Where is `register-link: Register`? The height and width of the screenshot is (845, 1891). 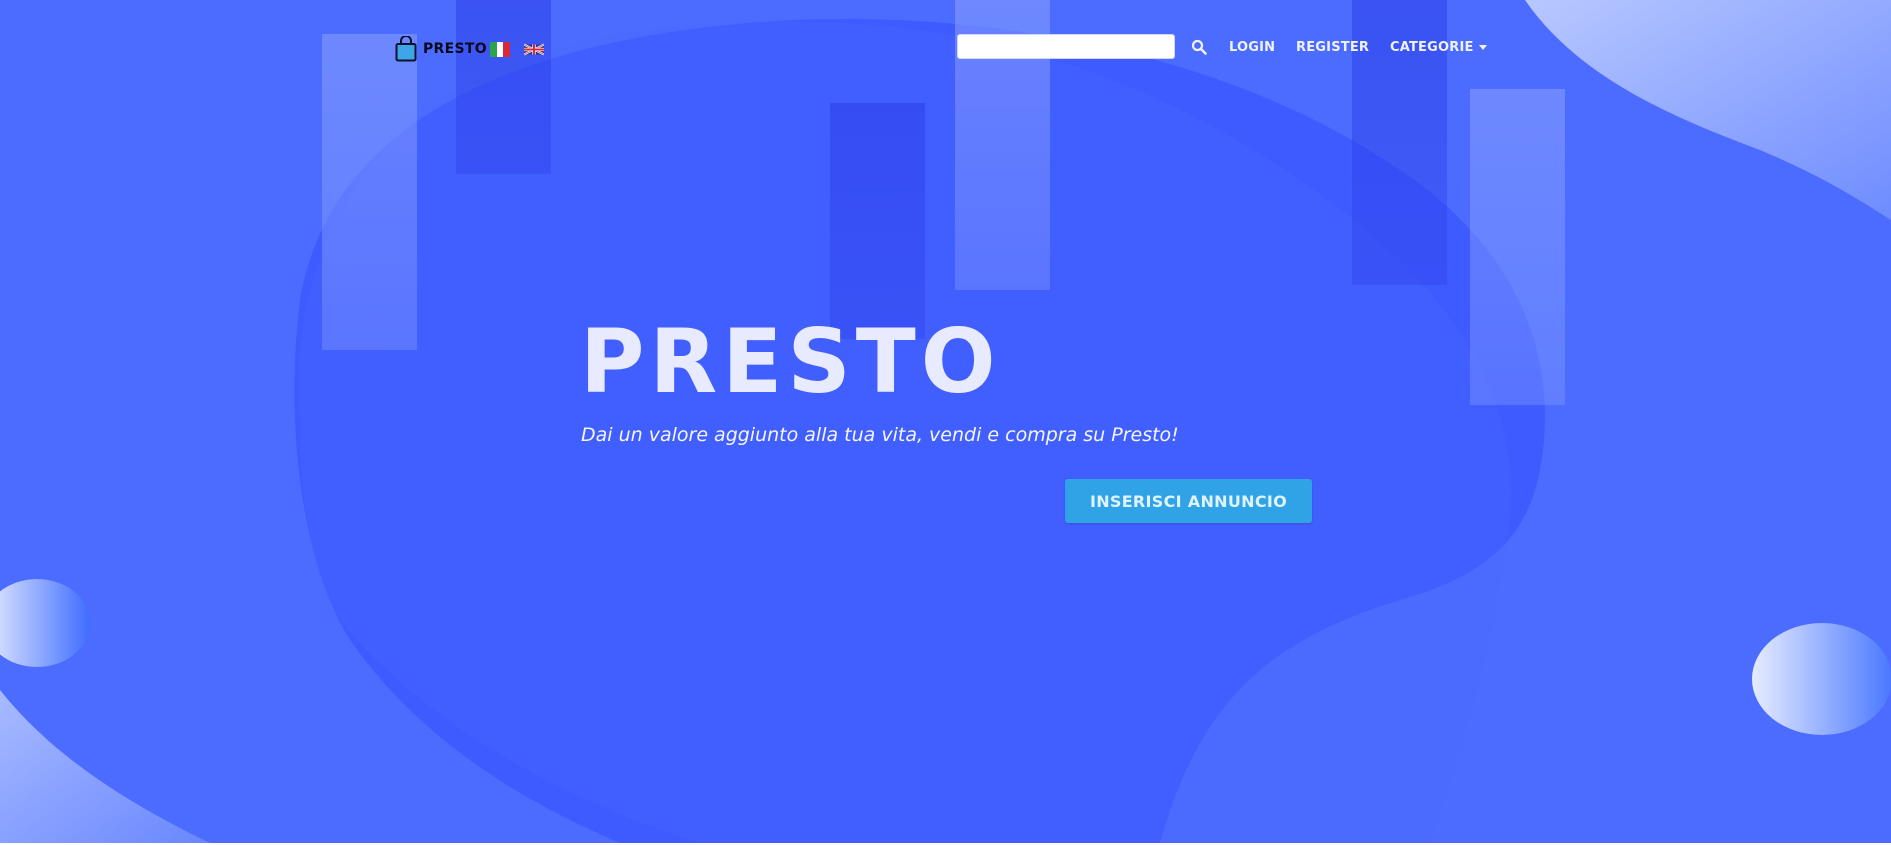 register-link: Register is located at coordinates (1332, 47).